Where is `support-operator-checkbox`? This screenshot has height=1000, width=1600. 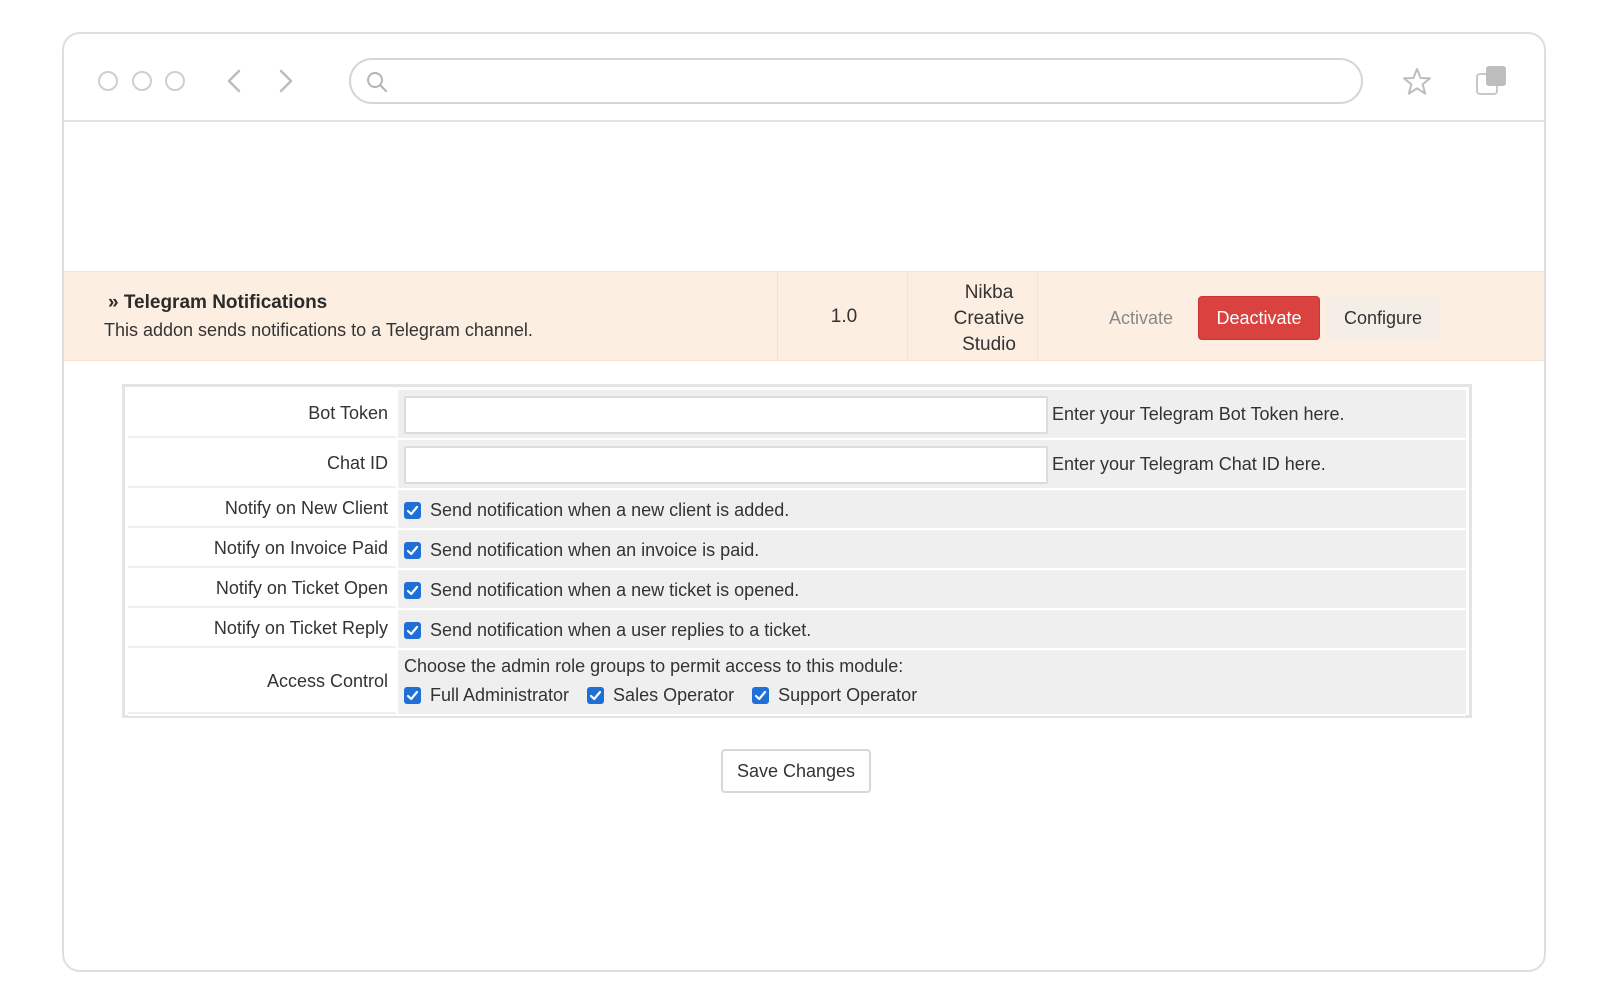
support-operator-checkbox is located at coordinates (761, 695).